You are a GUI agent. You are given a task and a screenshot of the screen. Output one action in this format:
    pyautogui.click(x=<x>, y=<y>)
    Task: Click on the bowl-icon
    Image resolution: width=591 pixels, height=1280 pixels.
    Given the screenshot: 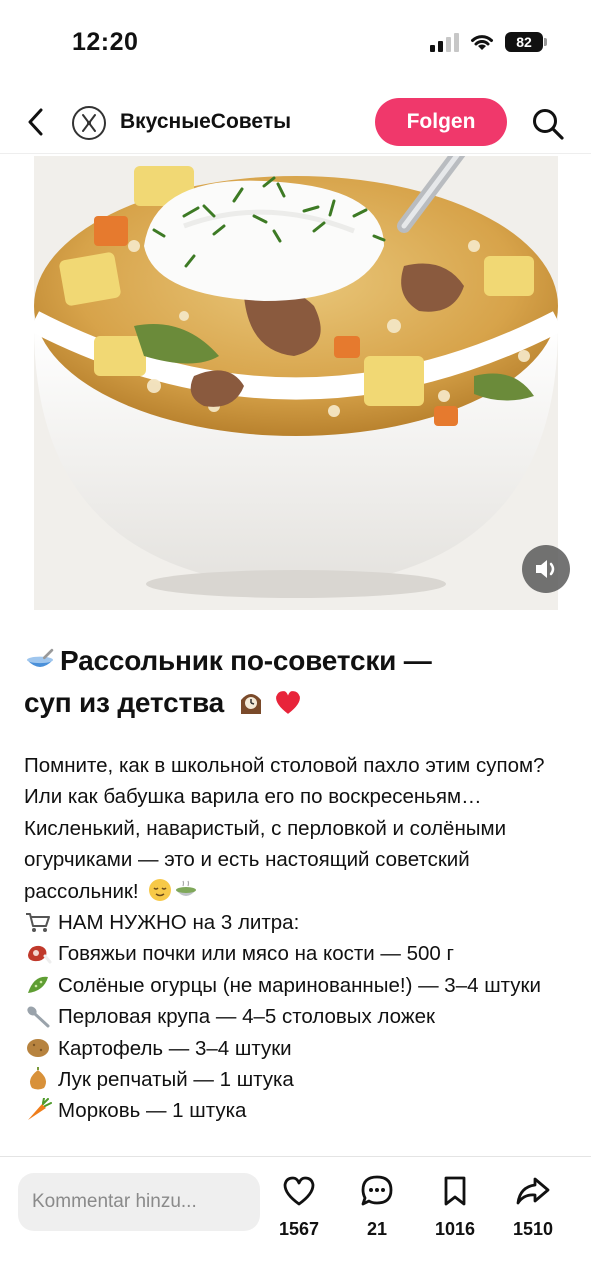 What is the action you would take?
    pyautogui.click(x=40, y=657)
    